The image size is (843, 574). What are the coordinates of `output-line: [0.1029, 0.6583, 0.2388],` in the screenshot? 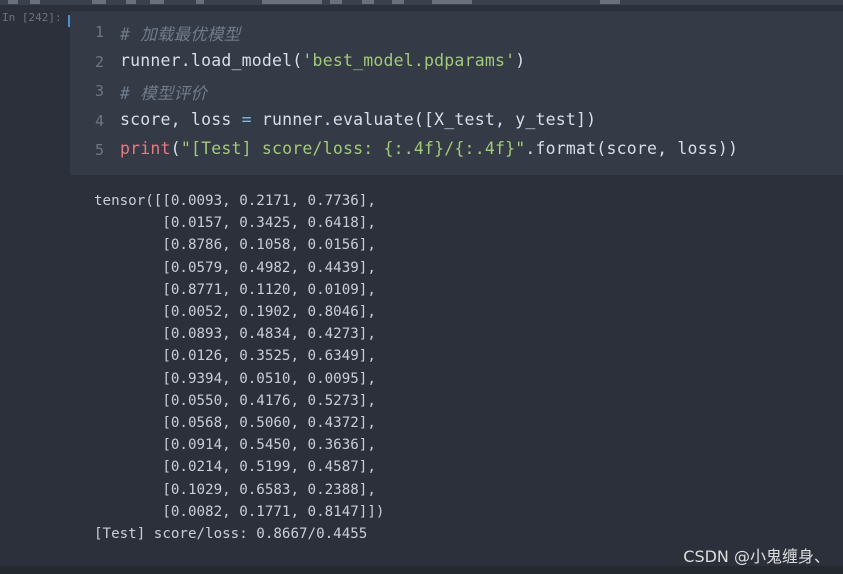 It's located at (235, 489).